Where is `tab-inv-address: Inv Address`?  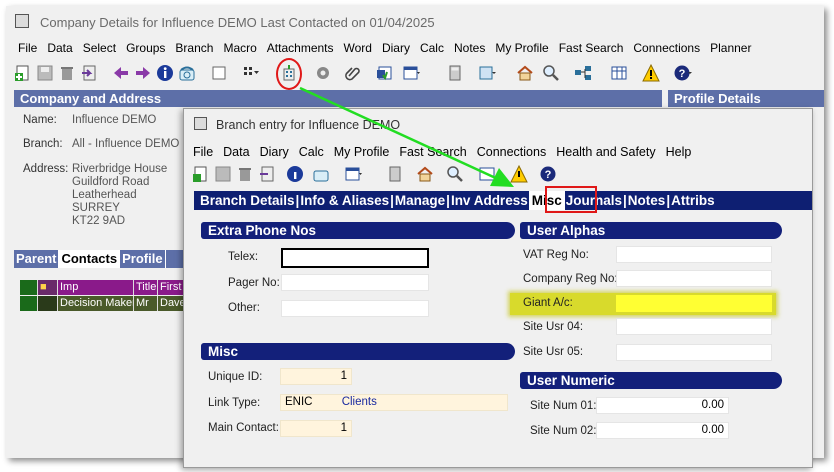 tab-inv-address: Inv Address is located at coordinates (489, 200).